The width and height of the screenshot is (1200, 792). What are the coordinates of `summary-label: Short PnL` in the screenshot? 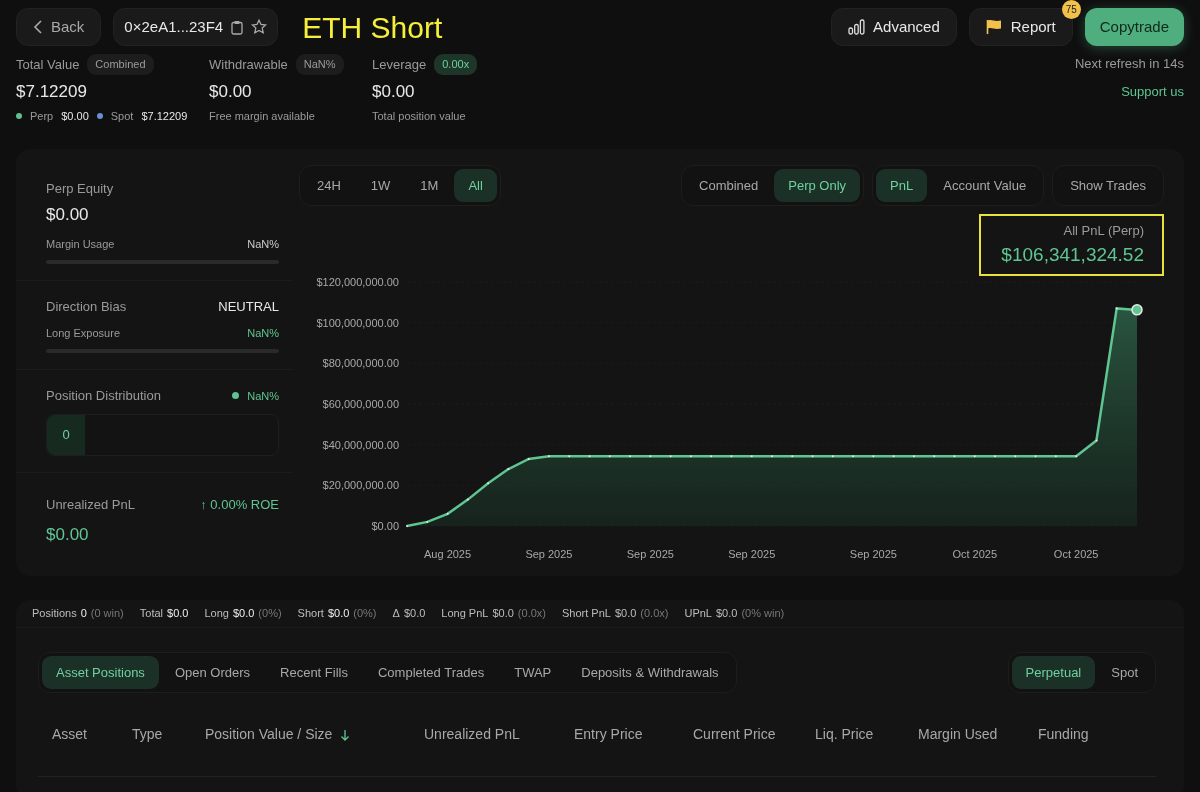 It's located at (586, 613).